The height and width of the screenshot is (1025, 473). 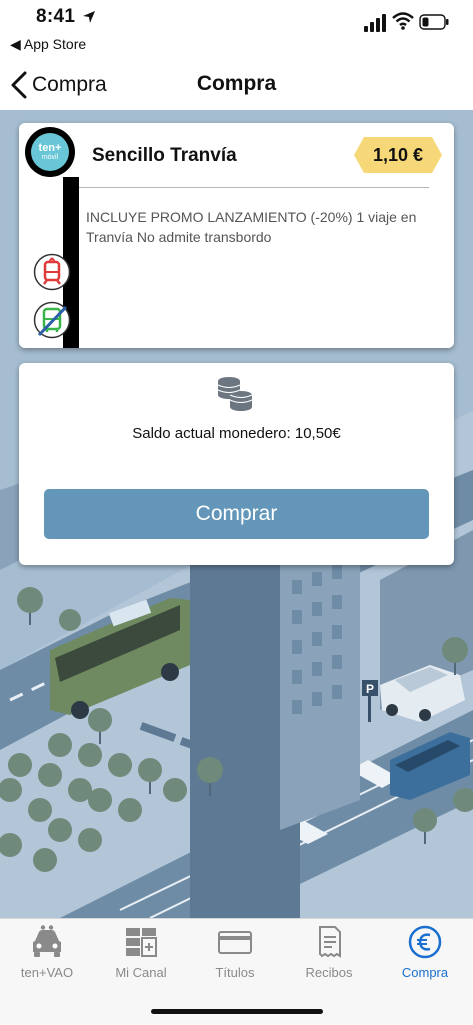 I want to click on tram-icon, so click(x=52, y=272).